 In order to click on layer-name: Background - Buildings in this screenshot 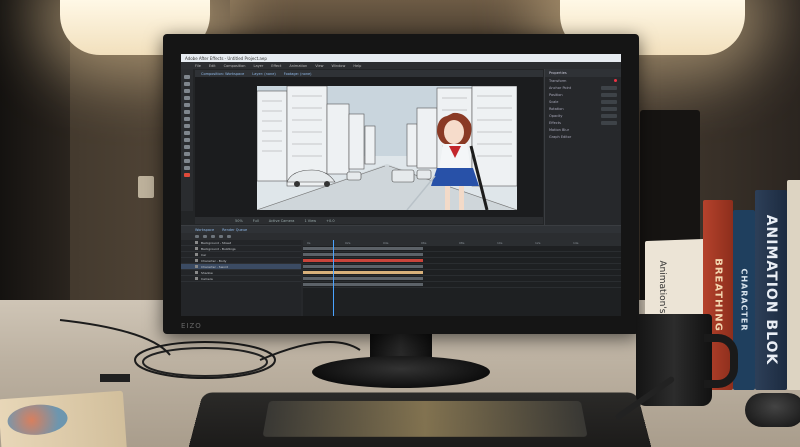, I will do `click(218, 249)`.